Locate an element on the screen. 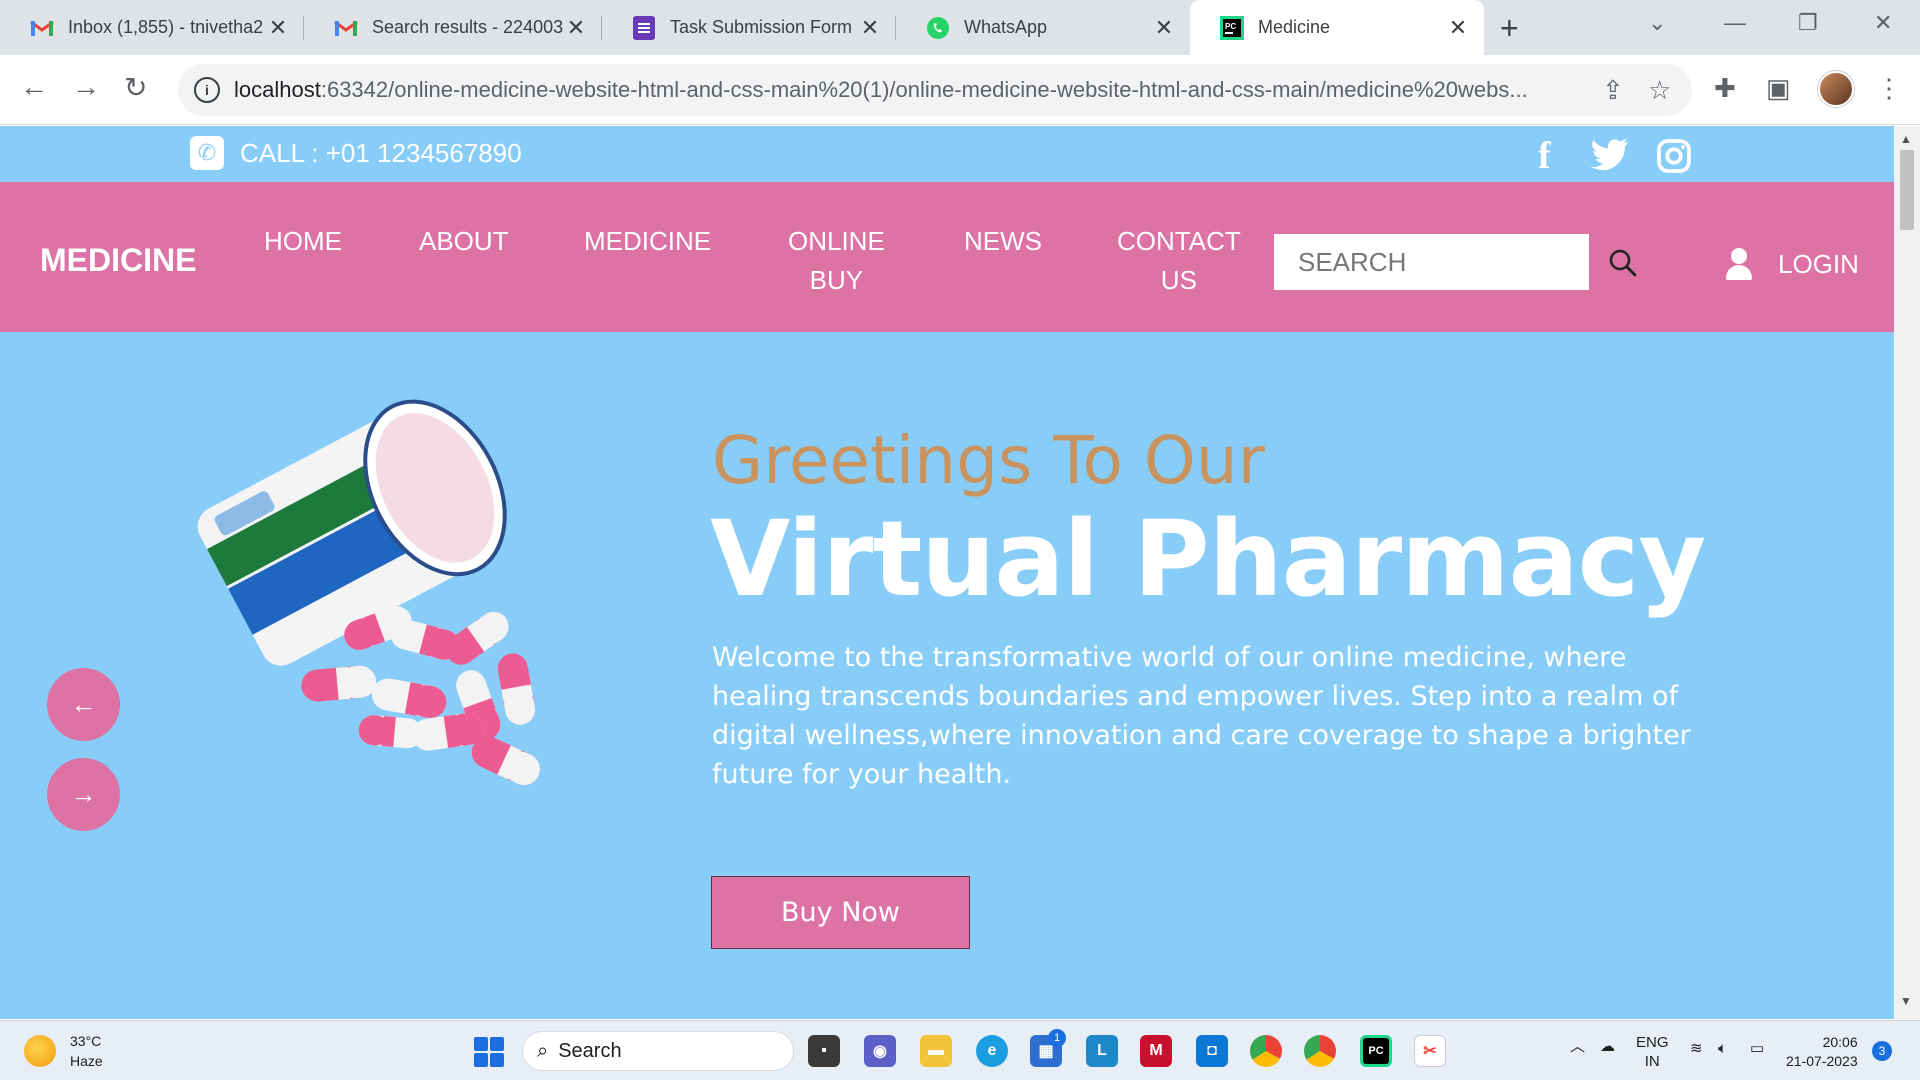 The image size is (1920, 1080). reload-button: ↻ is located at coordinates (135, 87).